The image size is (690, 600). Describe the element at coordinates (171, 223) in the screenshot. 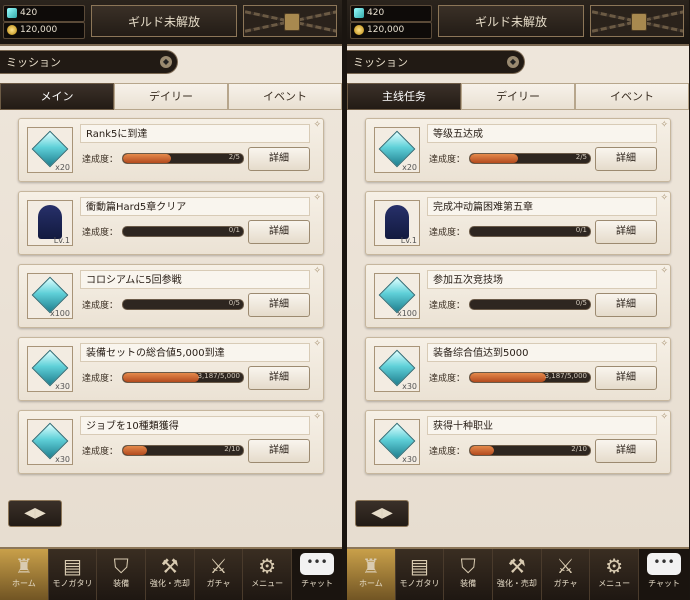

I see `mission-card: Lv.1 衝動篇Hard5章クリア 達成度： 0/1 詳細 ✧` at that location.